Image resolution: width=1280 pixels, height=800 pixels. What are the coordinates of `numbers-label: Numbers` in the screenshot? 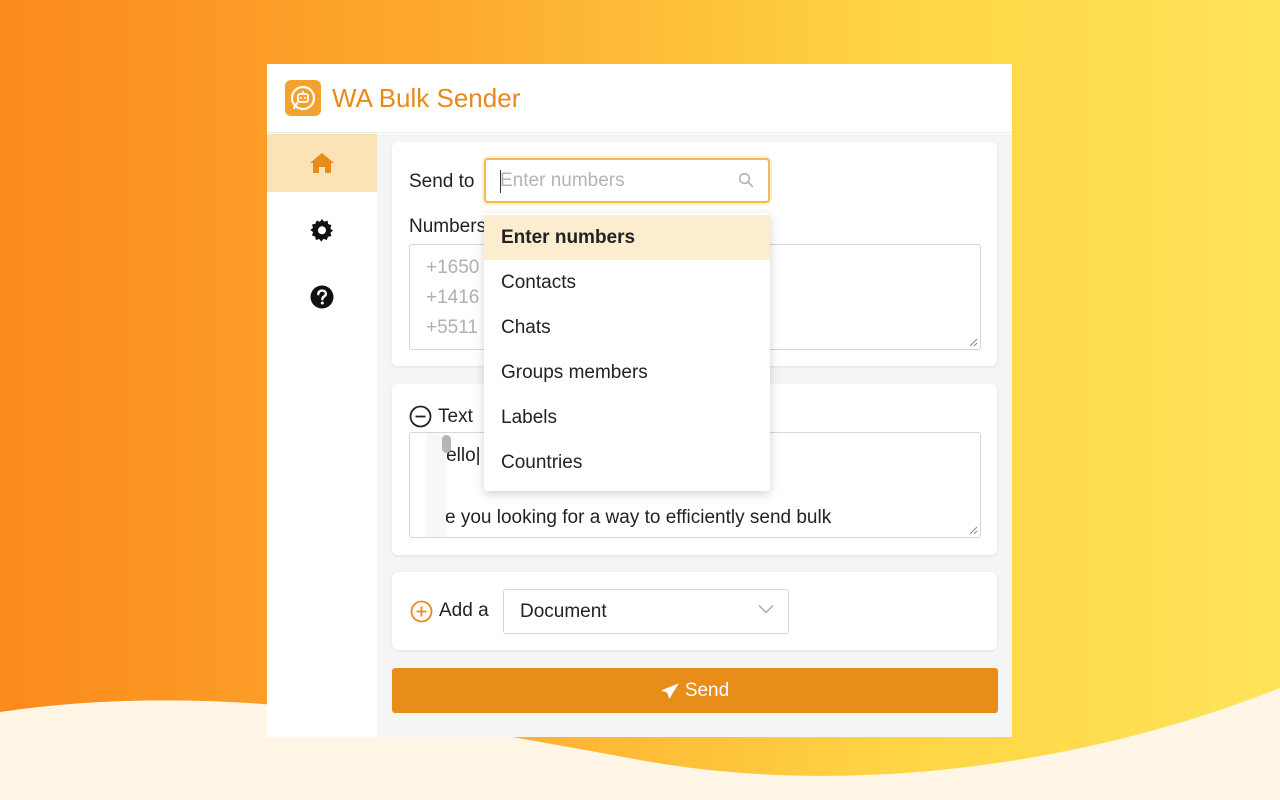 It's located at (448, 226).